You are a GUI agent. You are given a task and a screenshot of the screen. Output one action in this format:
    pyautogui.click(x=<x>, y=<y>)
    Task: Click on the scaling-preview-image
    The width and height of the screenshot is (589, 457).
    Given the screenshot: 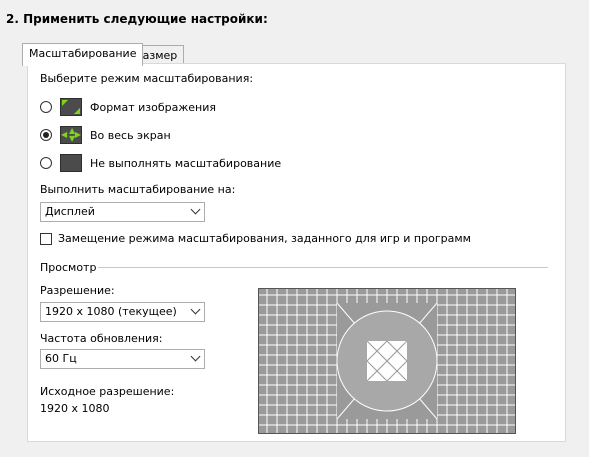 What is the action you would take?
    pyautogui.click(x=387, y=361)
    